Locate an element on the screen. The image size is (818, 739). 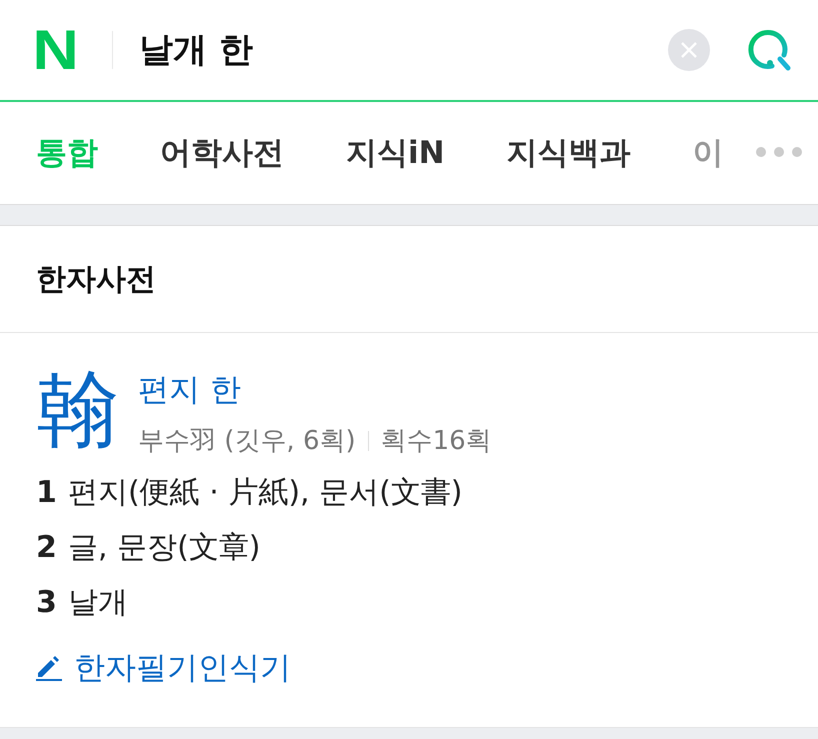
section-title: 한자사전 is located at coordinates (409, 279).